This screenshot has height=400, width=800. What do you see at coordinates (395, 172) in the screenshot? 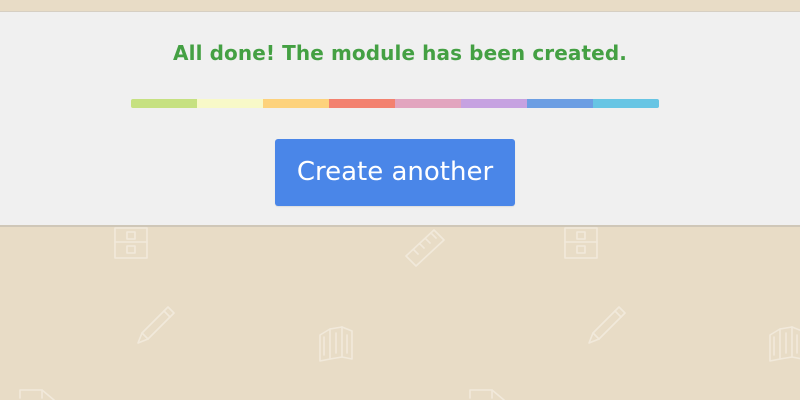
I see `create-another-button: Create another` at bounding box center [395, 172].